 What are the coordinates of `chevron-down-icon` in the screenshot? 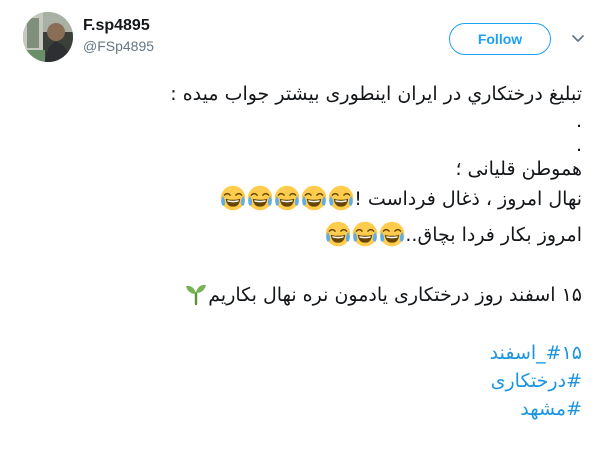 It's located at (578, 39).